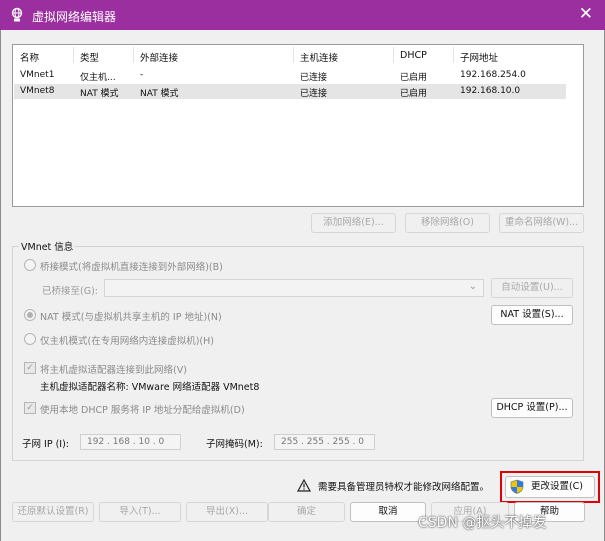 This screenshot has height=541, width=605. What do you see at coordinates (388, 512) in the screenshot?
I see `cancel-button: 取消` at bounding box center [388, 512].